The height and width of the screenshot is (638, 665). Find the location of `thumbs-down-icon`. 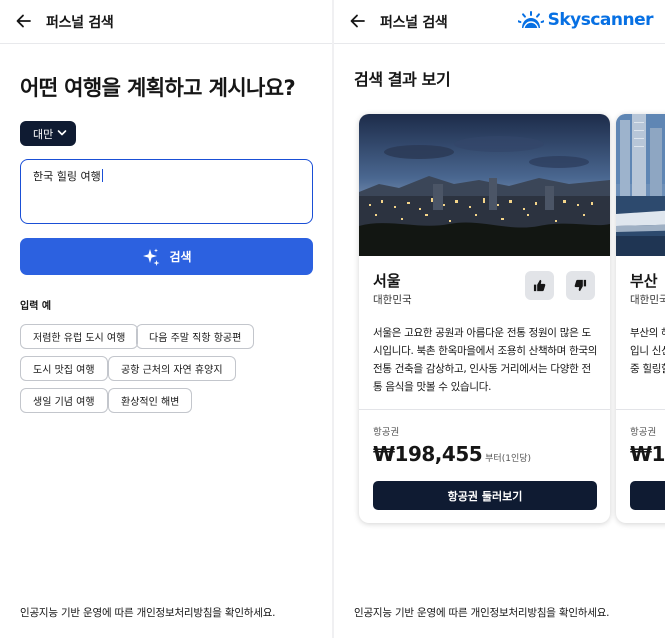

thumbs-down-icon is located at coordinates (580, 285).